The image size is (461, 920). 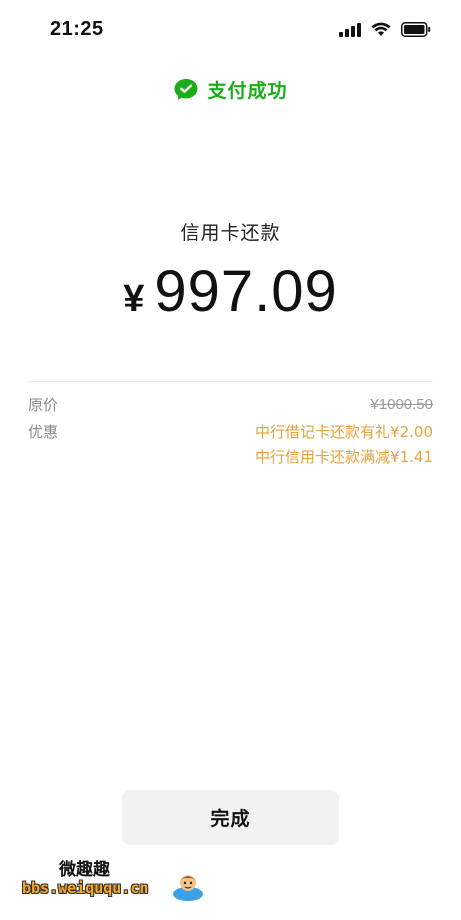 I want to click on watermark-title: 微趣趣, so click(x=84, y=870).